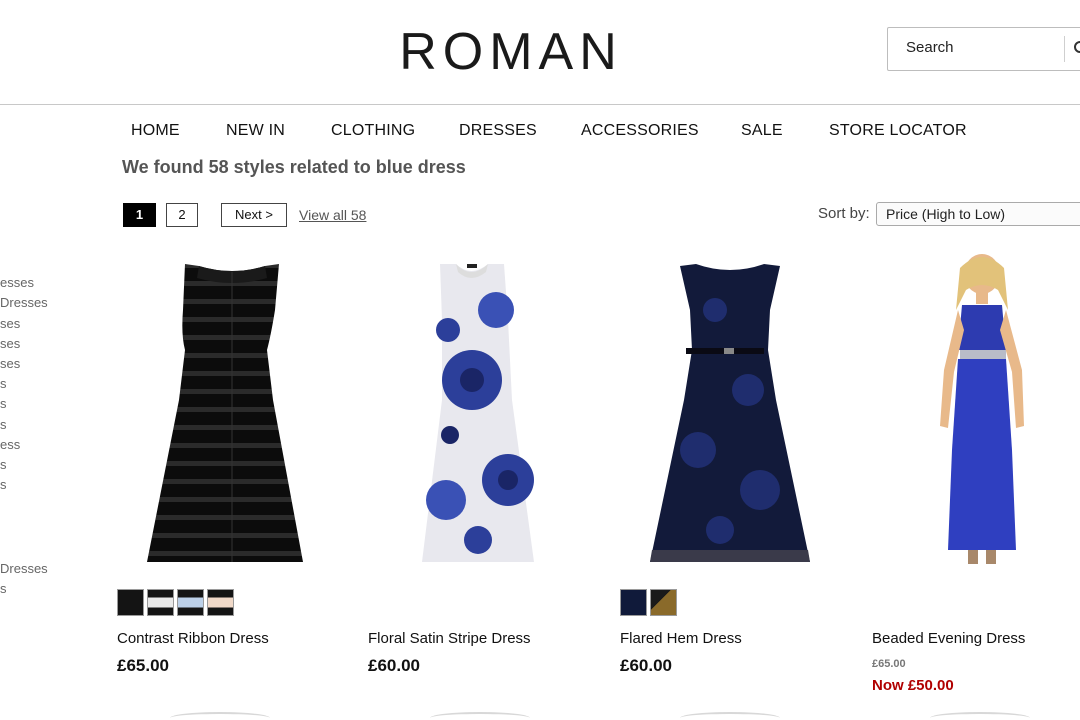 Image resolution: width=1080 pixels, height=720 pixels. I want to click on next-page-button: Next >, so click(254, 215).